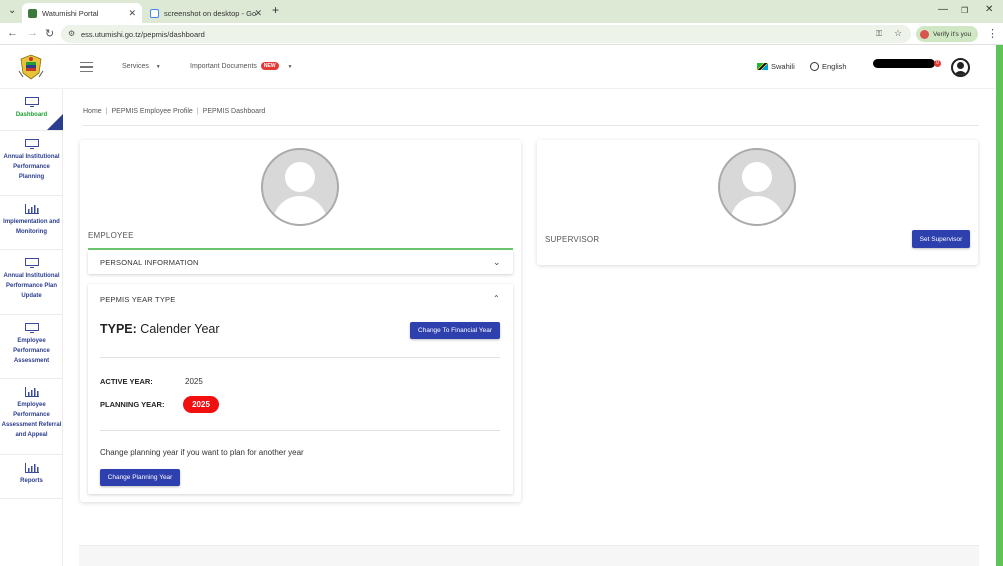  Describe the element at coordinates (999, 305) in the screenshot. I see `page-scrollbar` at that location.